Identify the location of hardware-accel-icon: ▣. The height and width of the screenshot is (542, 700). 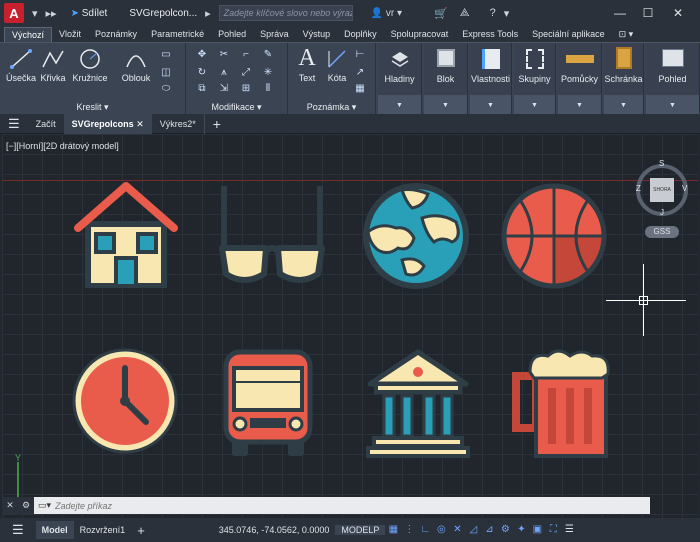
(537, 530).